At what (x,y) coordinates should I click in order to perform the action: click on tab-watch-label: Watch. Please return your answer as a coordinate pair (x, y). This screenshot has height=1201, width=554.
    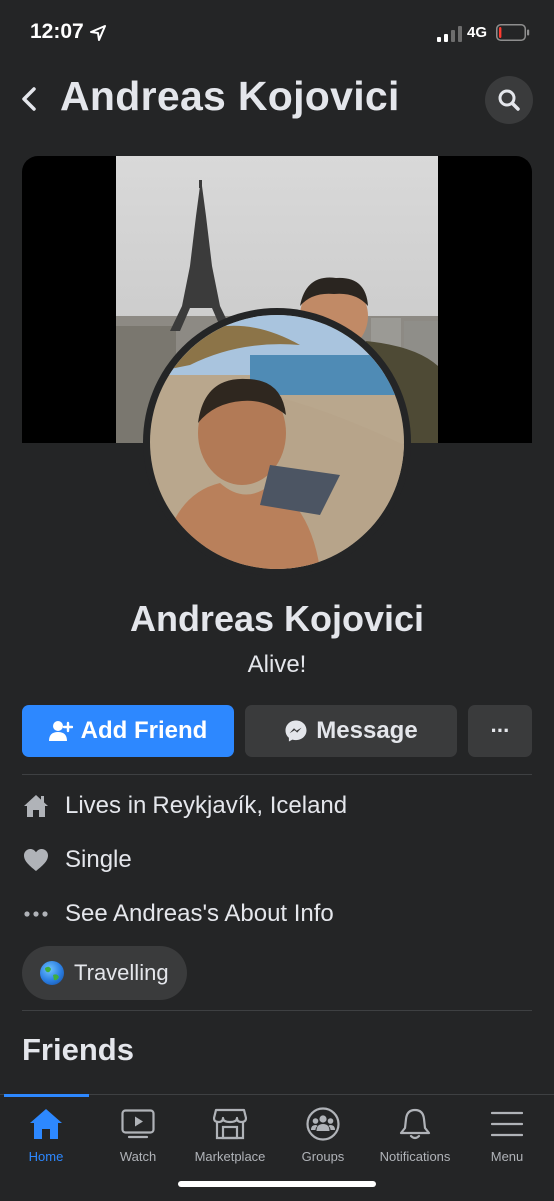
    Looking at the image, I should click on (138, 1156).